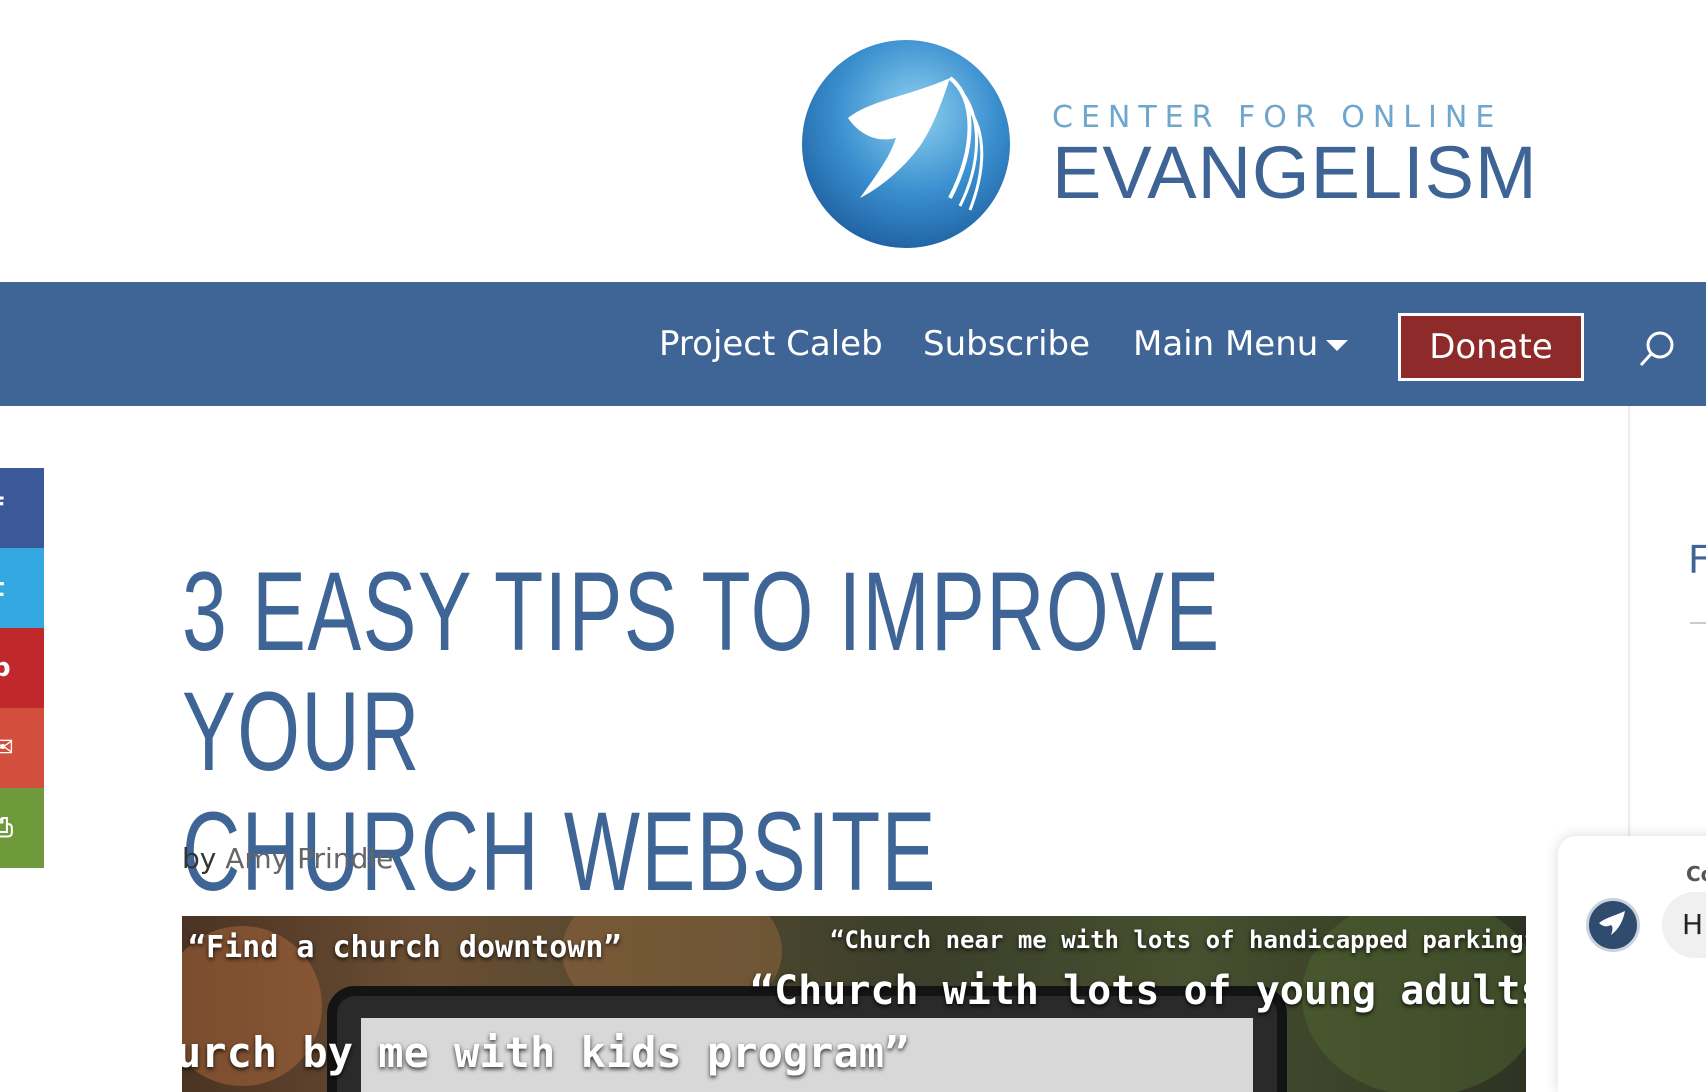 This screenshot has height=1092, width=1706. Describe the element at coordinates (1226, 344) in the screenshot. I see `nav-item-main-menu-label: Main Menu` at that location.